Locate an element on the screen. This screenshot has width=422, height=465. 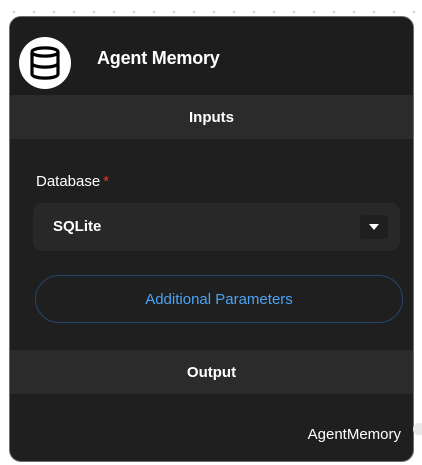
database-icon is located at coordinates (45, 63).